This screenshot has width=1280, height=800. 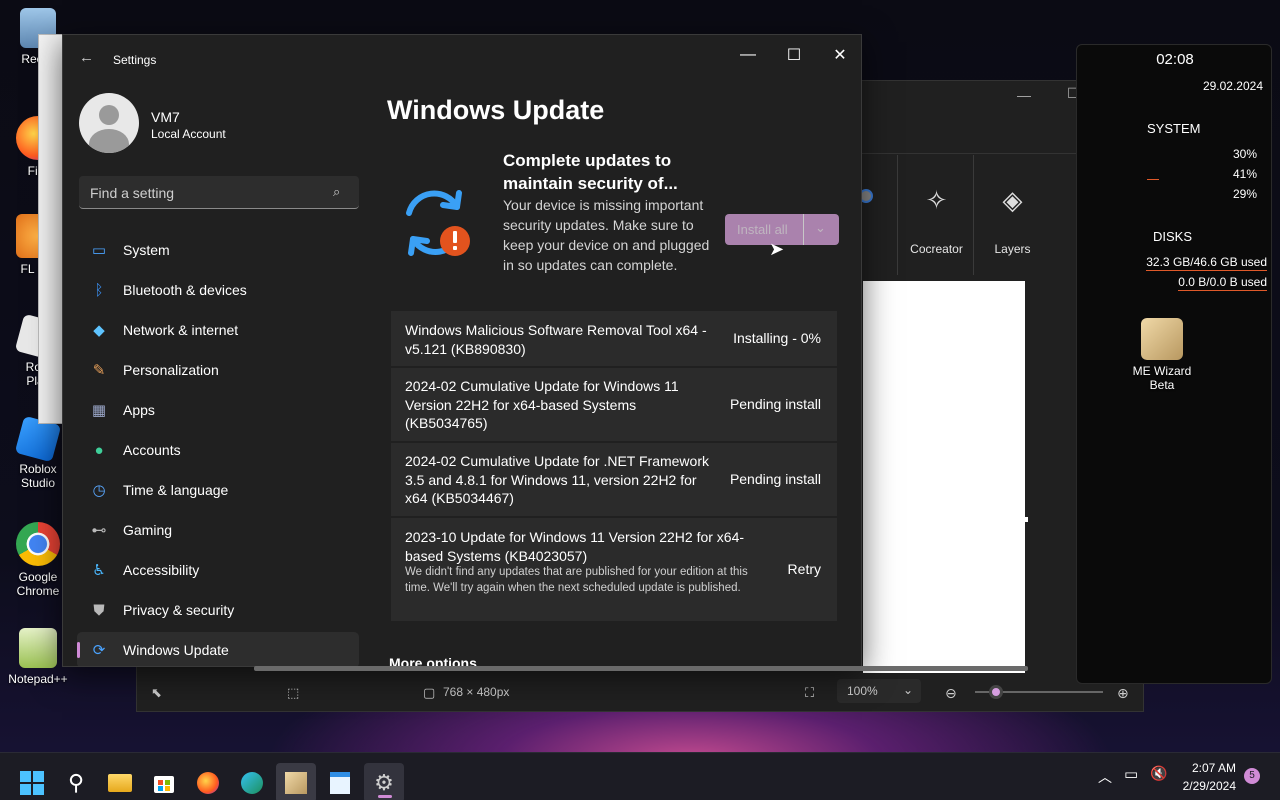 I want to click on split-divider, so click(x=803, y=229).